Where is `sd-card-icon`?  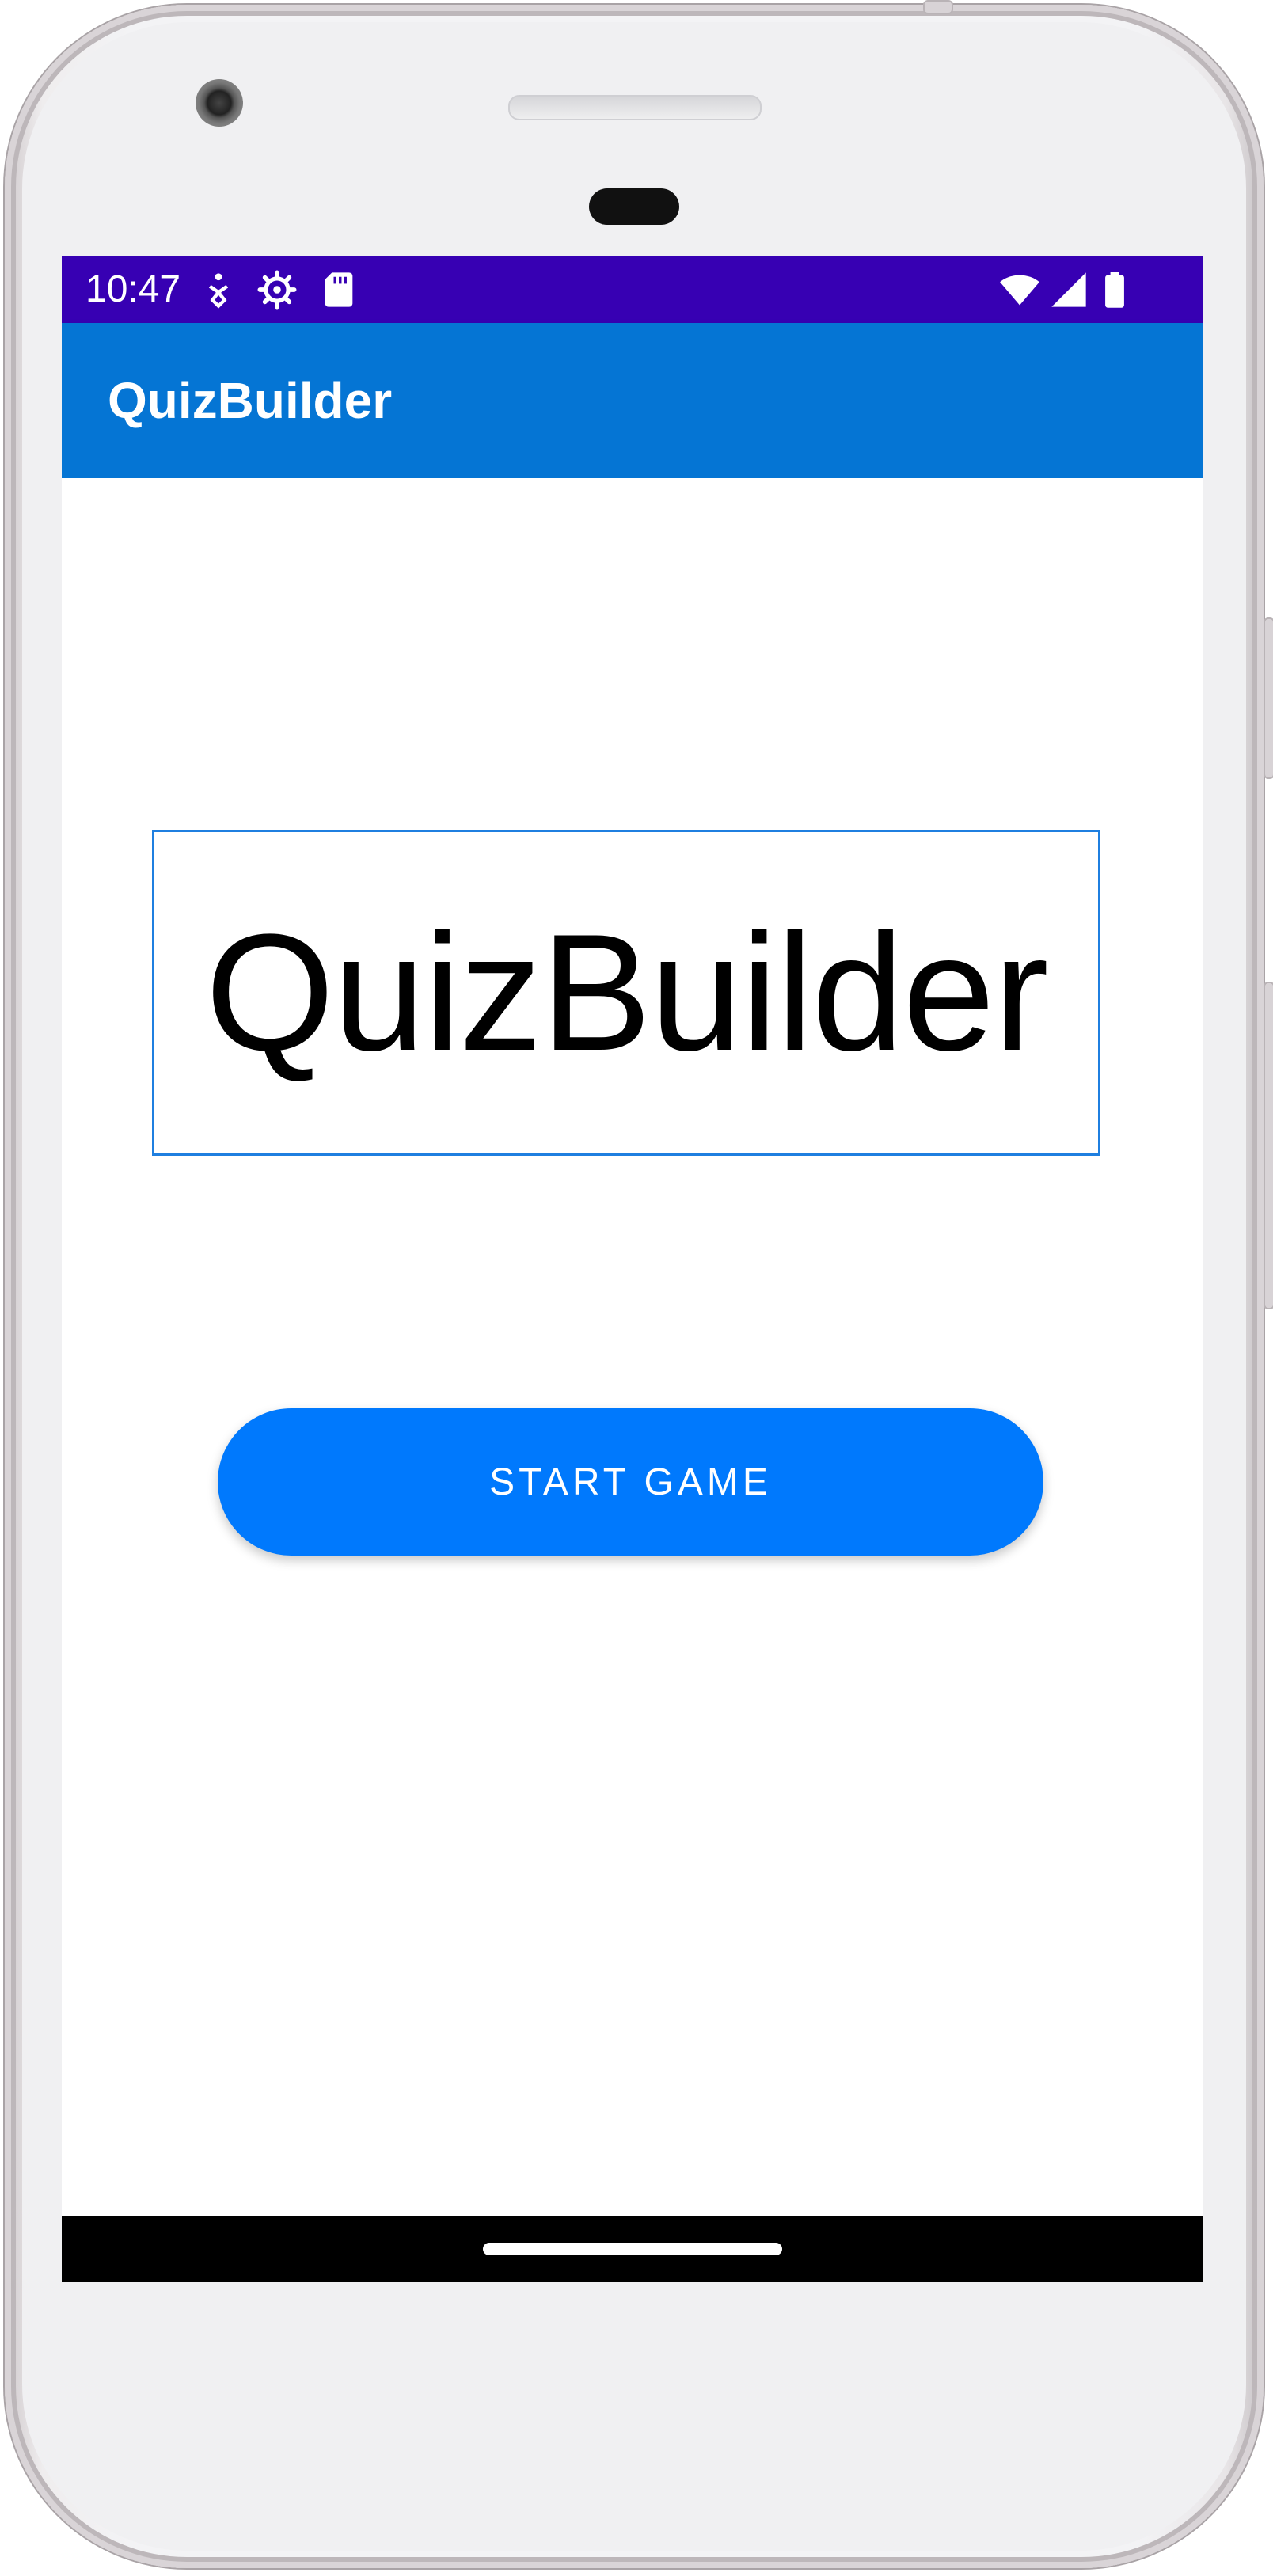 sd-card-icon is located at coordinates (339, 290).